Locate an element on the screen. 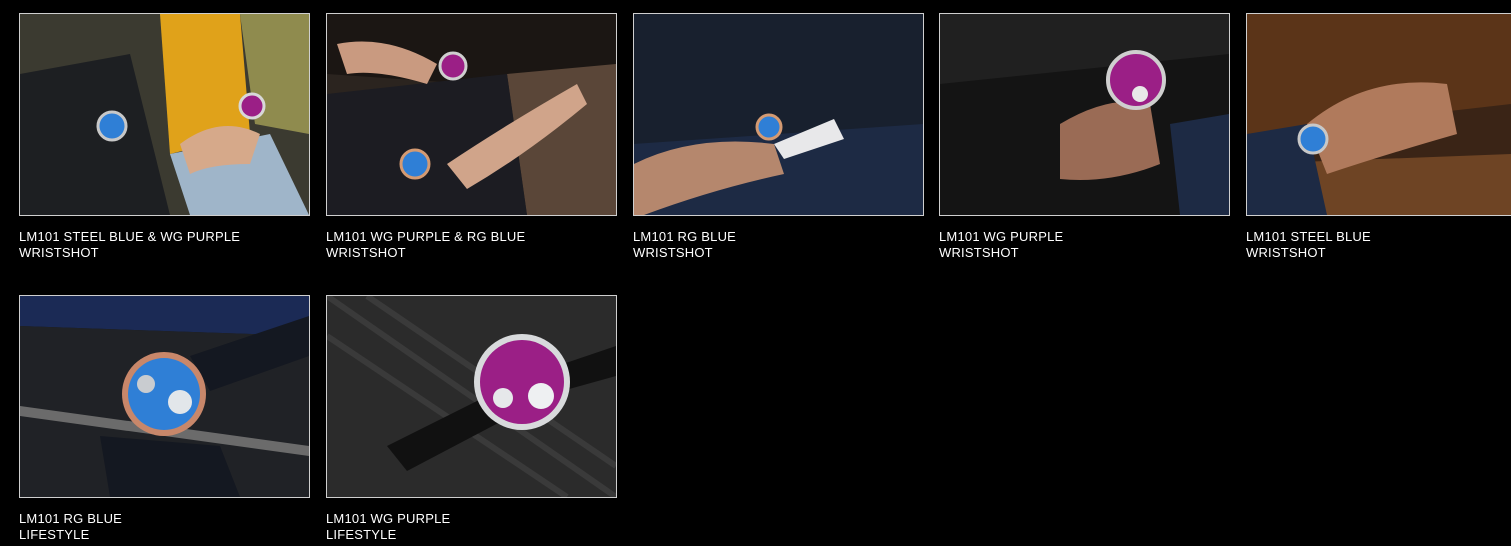 The height and width of the screenshot is (546, 1511). gallery-item: LM101 STEEL BLUE WRISTSHOT is located at coordinates (1378, 137).